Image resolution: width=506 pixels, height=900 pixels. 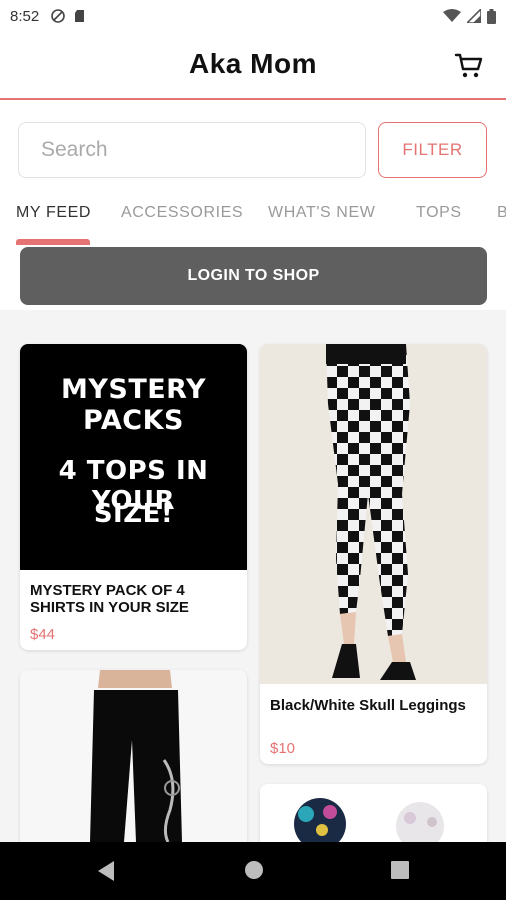 I want to click on search-input: Search, so click(x=192, y=150).